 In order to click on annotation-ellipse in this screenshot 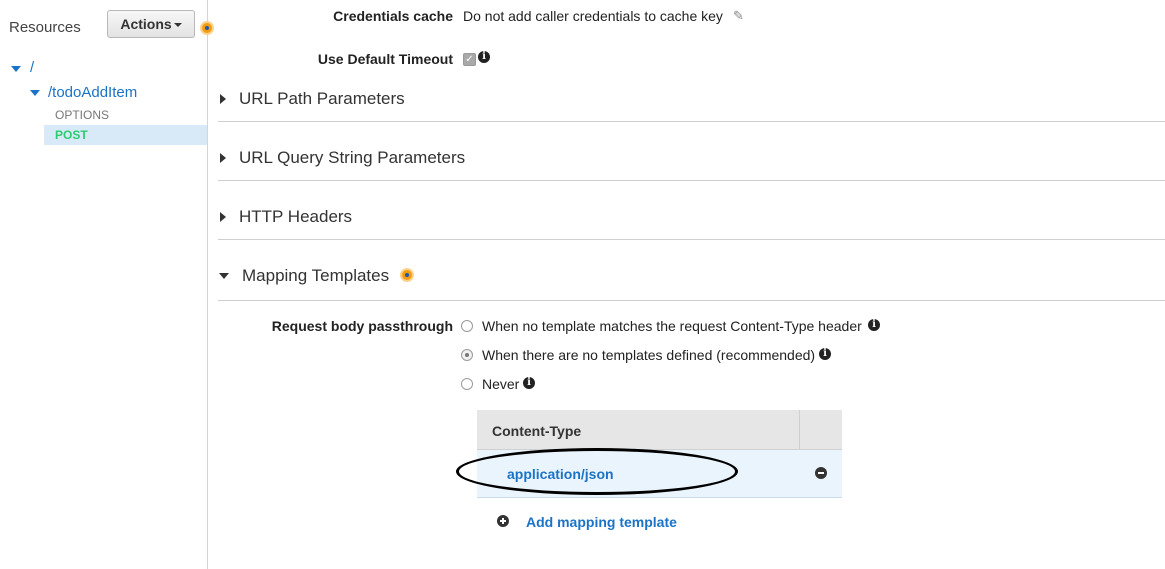, I will do `click(597, 471)`.